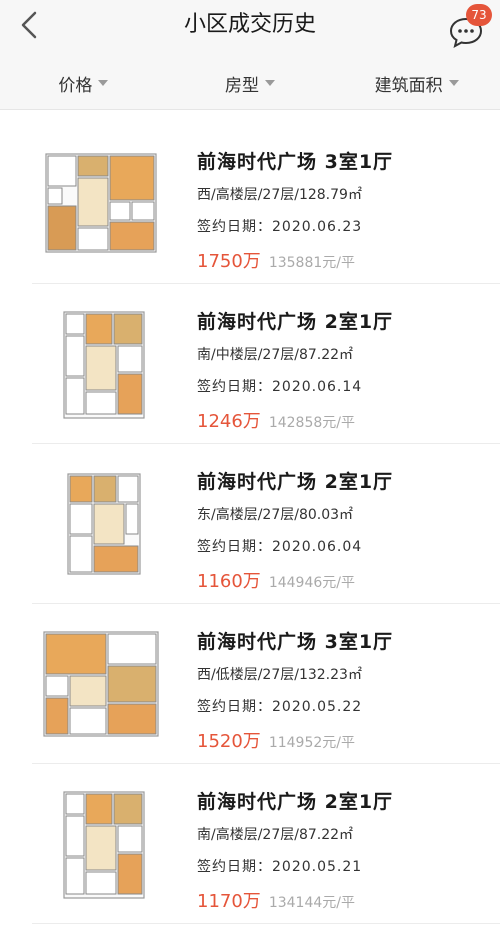 Image resolution: width=500 pixels, height=926 pixels. Describe the element at coordinates (311, 743) in the screenshot. I see `unit-price: 114952元/平` at that location.